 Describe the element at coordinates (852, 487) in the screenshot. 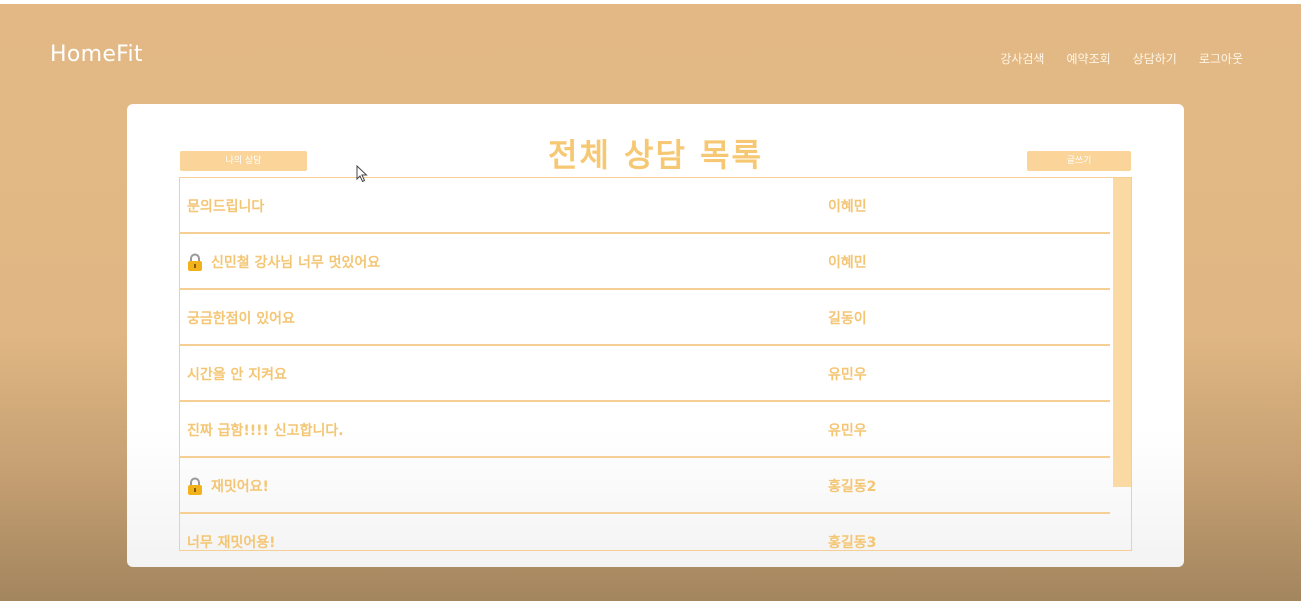

I see `row-author: 홍길동2` at that location.